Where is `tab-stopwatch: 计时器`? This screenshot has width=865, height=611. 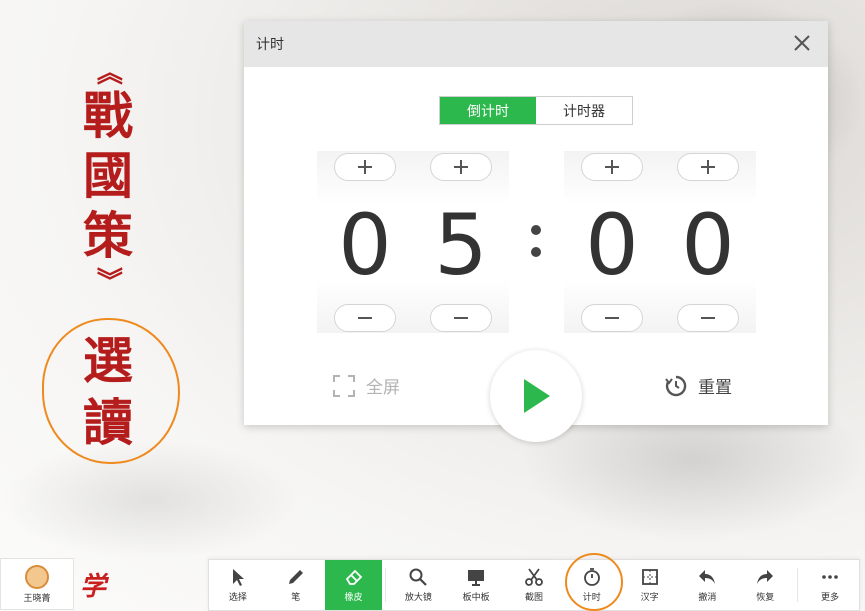 tab-stopwatch: 计时器 is located at coordinates (584, 110).